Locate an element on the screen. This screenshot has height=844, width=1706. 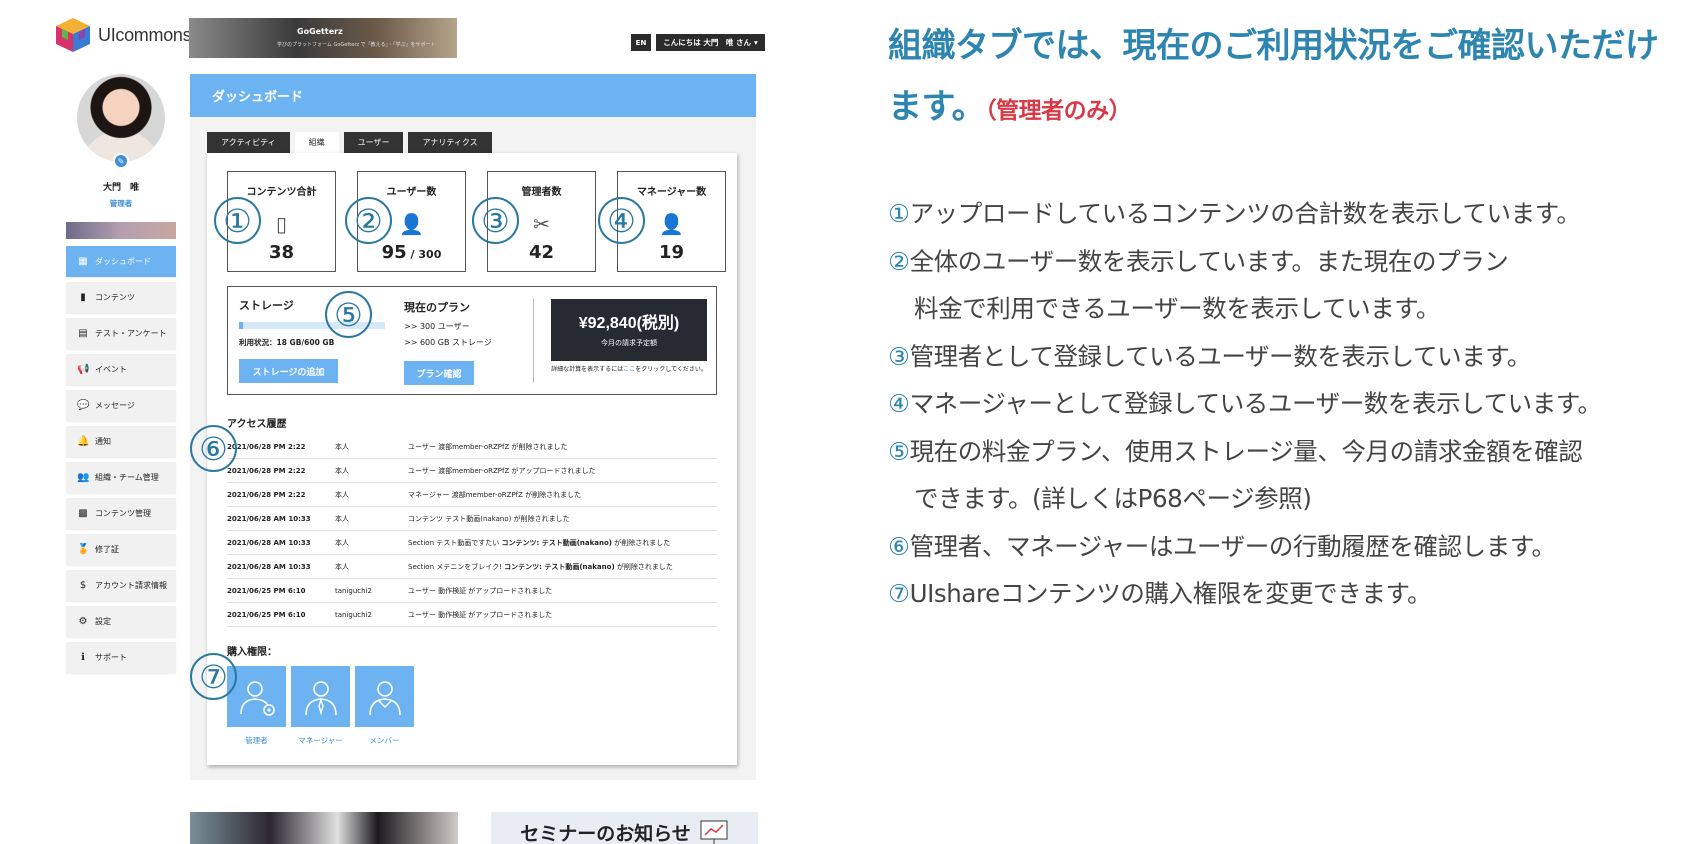
stat-title: ユーザー数 is located at coordinates (411, 192).